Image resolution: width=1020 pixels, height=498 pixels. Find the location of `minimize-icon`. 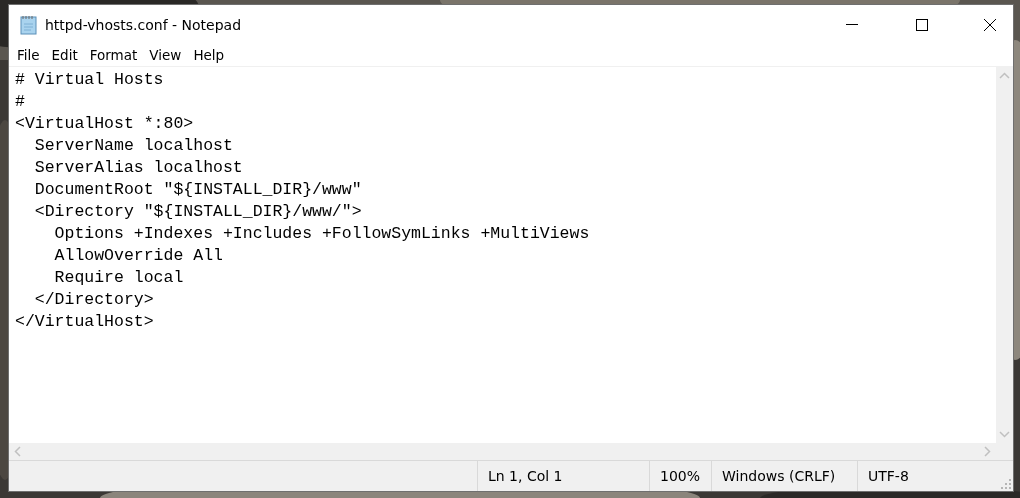

minimize-icon is located at coordinates (852, 24).